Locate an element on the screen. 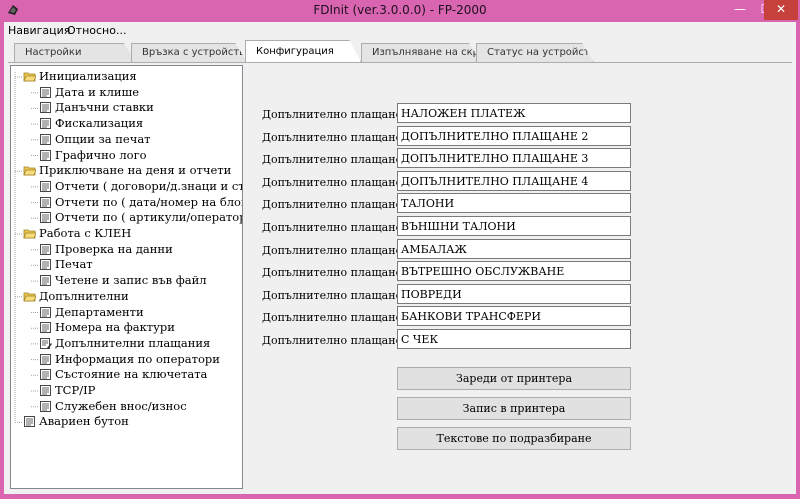 The width and height of the screenshot is (800, 499). tab-device-connection: Връзка с устройството is located at coordinates (189, 52).